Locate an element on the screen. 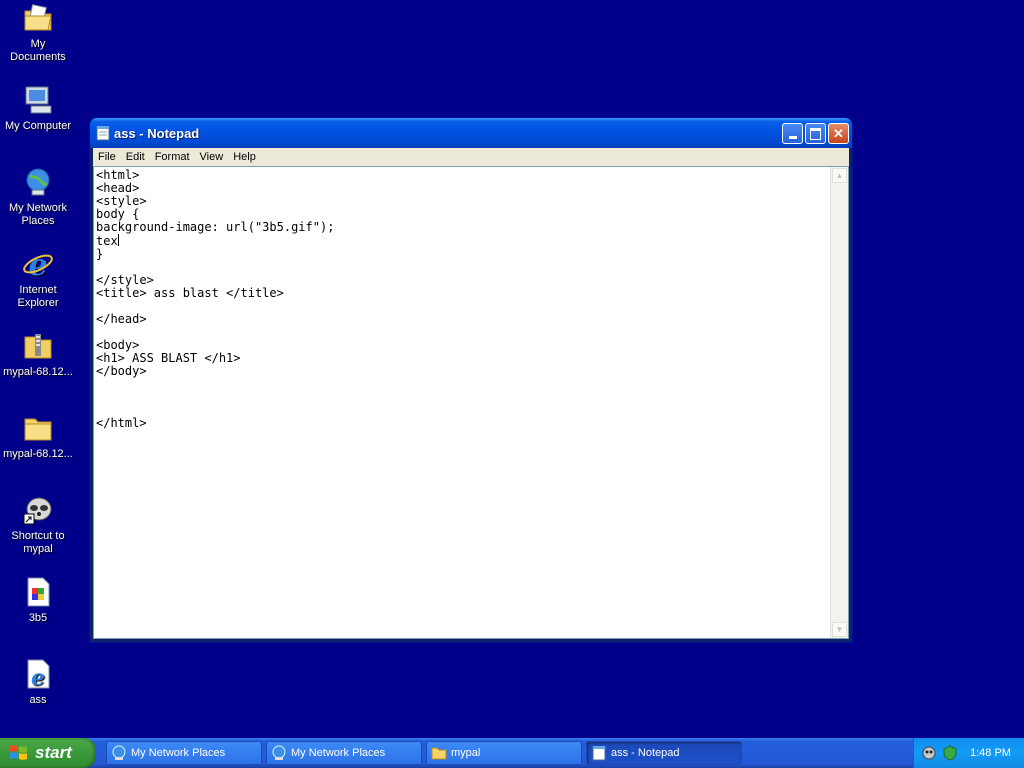  maximize-icon is located at coordinates (815, 133).